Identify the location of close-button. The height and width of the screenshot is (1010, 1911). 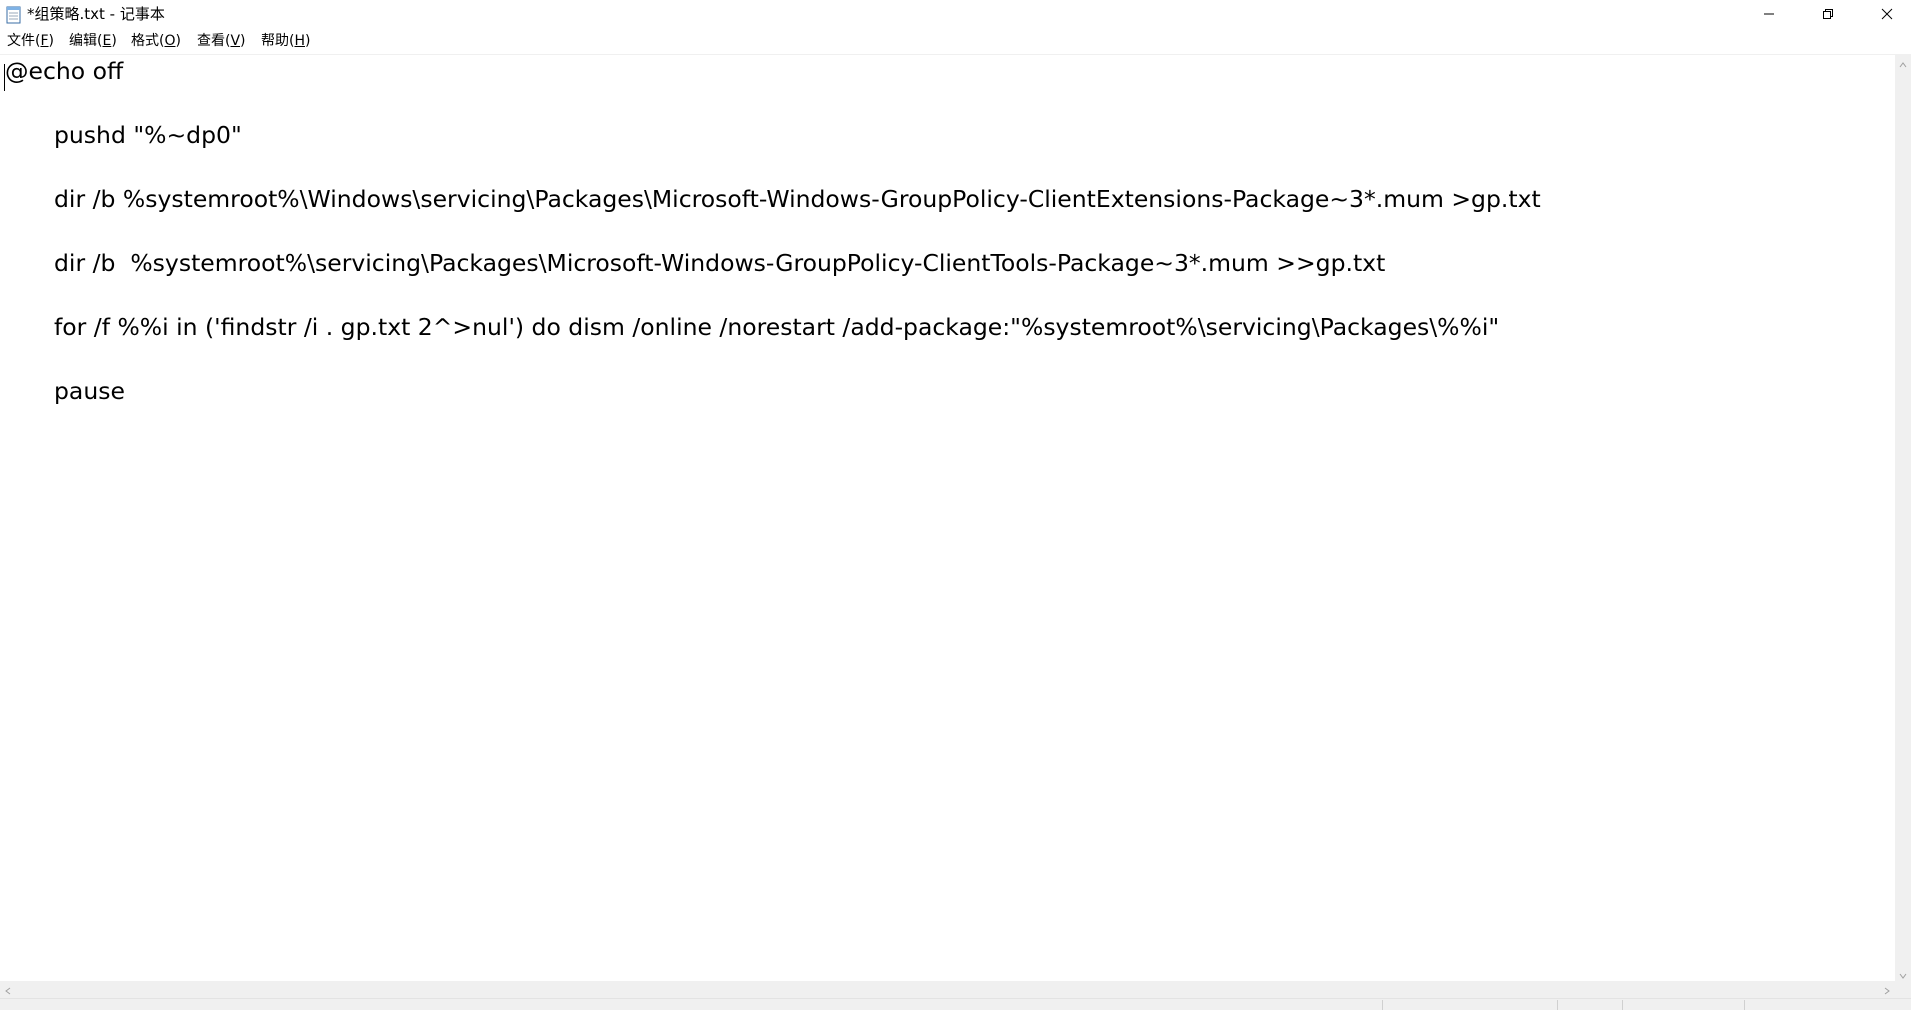
(1884, 14).